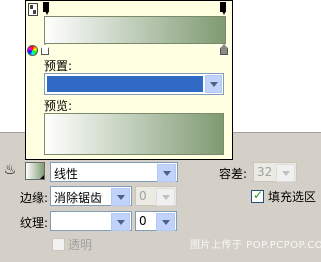 Image resolution: width=321 pixels, height=262 pixels. What do you see at coordinates (224, 49) in the screenshot?
I see `color-stop-right` at bounding box center [224, 49].